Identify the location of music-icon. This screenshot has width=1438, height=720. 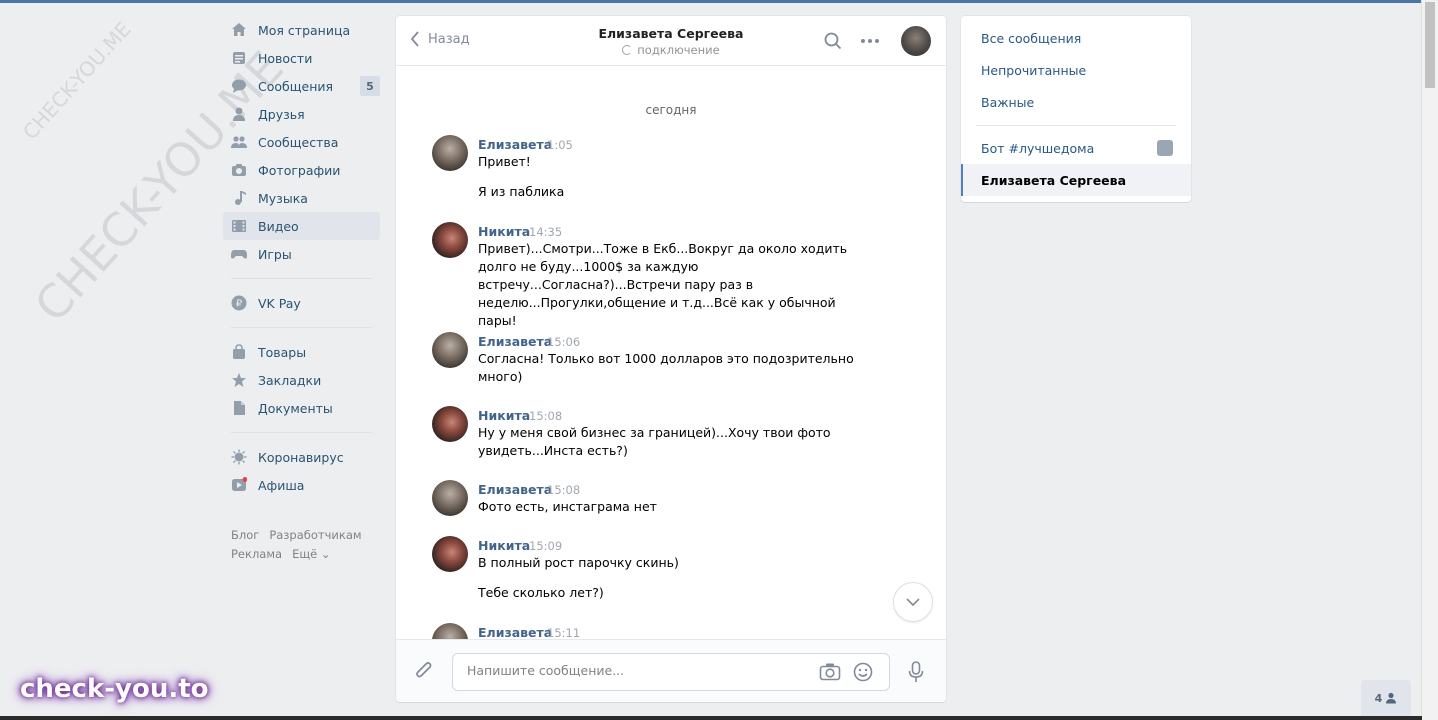
(239, 198).